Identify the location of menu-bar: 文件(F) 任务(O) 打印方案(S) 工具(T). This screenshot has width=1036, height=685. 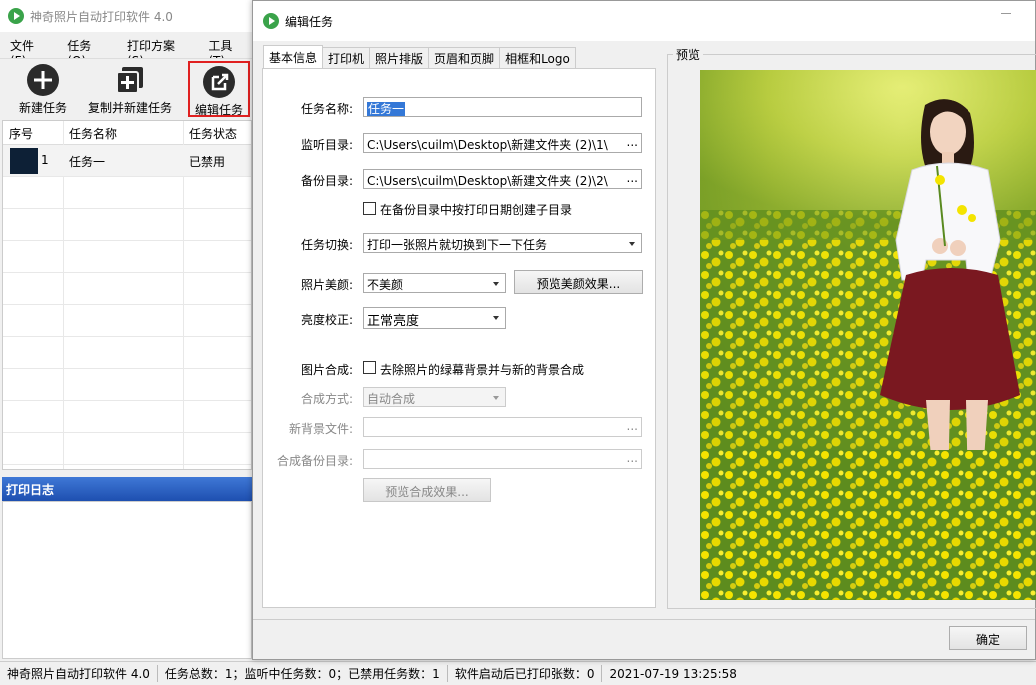
(128, 51).